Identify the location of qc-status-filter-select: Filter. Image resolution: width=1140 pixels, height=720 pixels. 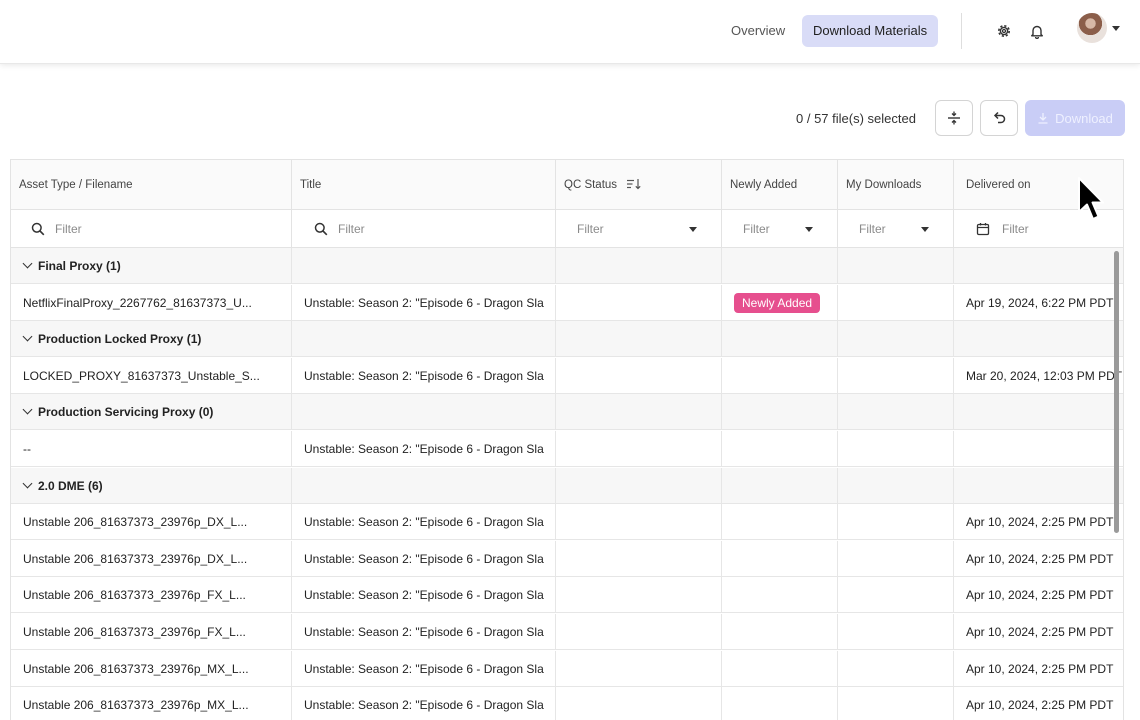
(639, 229).